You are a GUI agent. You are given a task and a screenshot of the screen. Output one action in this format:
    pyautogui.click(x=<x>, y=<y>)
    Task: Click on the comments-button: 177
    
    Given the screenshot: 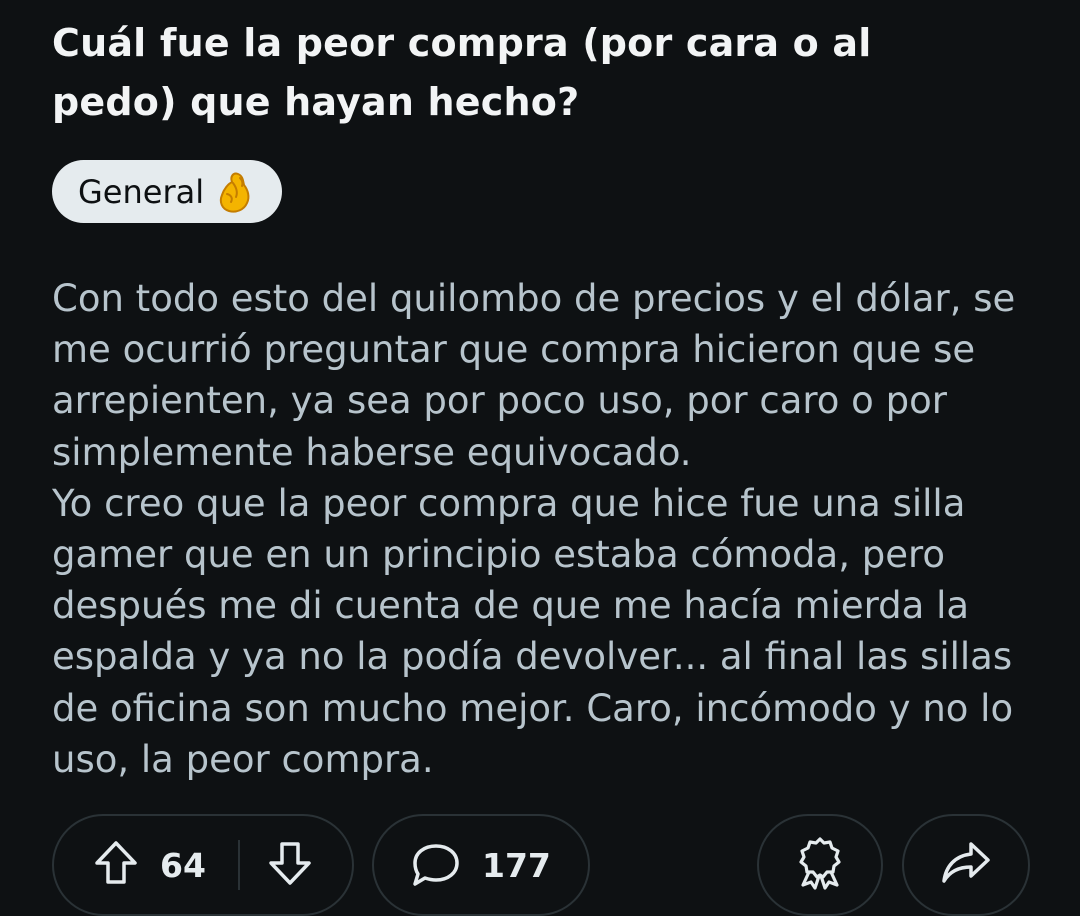 What is the action you would take?
    pyautogui.click(x=481, y=865)
    